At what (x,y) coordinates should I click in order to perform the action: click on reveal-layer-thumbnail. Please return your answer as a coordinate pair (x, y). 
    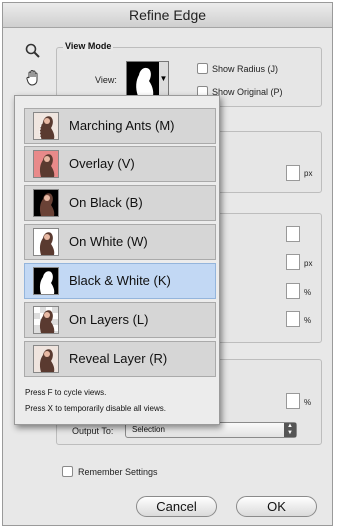
    Looking at the image, I should click on (46, 359).